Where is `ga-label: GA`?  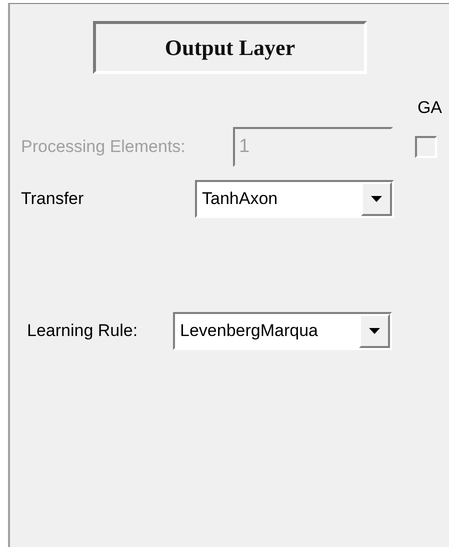
ga-label: GA is located at coordinates (429, 108).